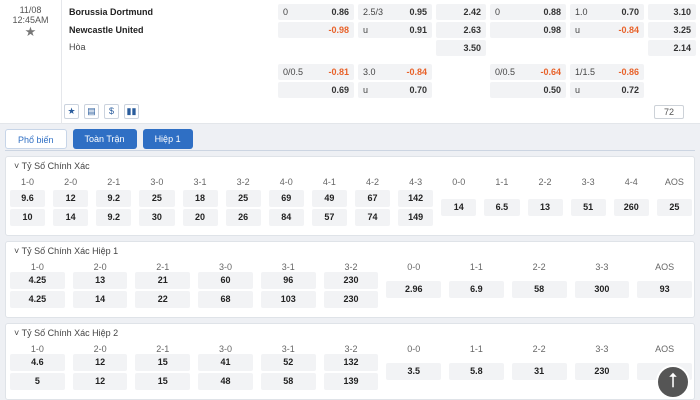  I want to click on section-title: ˅ Tỷ Số Chính Xác Hiệp 1, so click(66, 251).